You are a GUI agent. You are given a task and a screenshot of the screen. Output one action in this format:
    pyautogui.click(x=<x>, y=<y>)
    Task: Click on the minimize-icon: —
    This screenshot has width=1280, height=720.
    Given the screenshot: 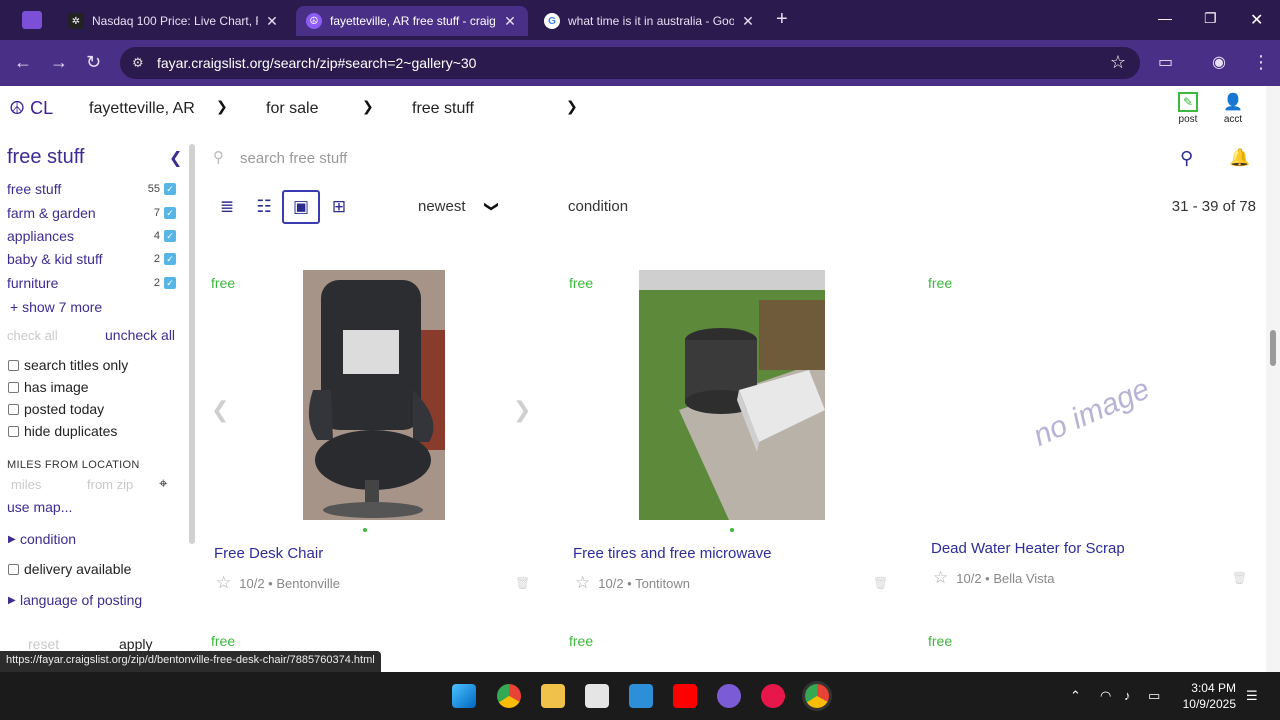 What is the action you would take?
    pyautogui.click(x=1165, y=18)
    